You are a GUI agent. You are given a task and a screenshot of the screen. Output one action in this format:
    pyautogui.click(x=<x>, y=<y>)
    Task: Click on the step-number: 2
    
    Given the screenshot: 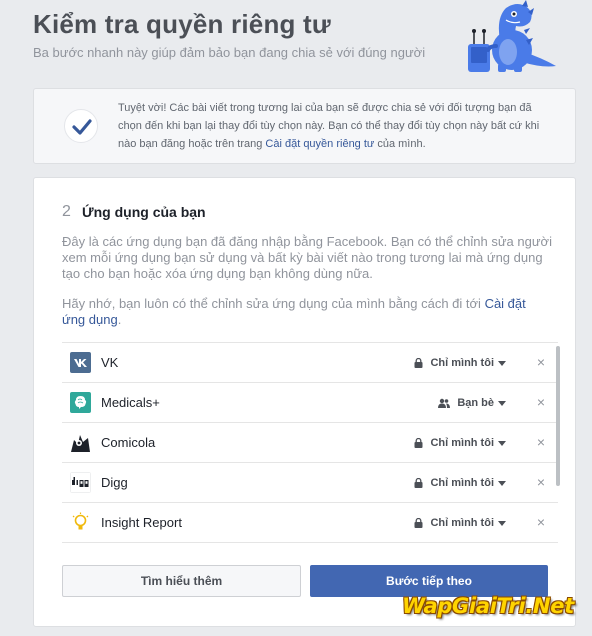 What is the action you would take?
    pyautogui.click(x=66, y=211)
    